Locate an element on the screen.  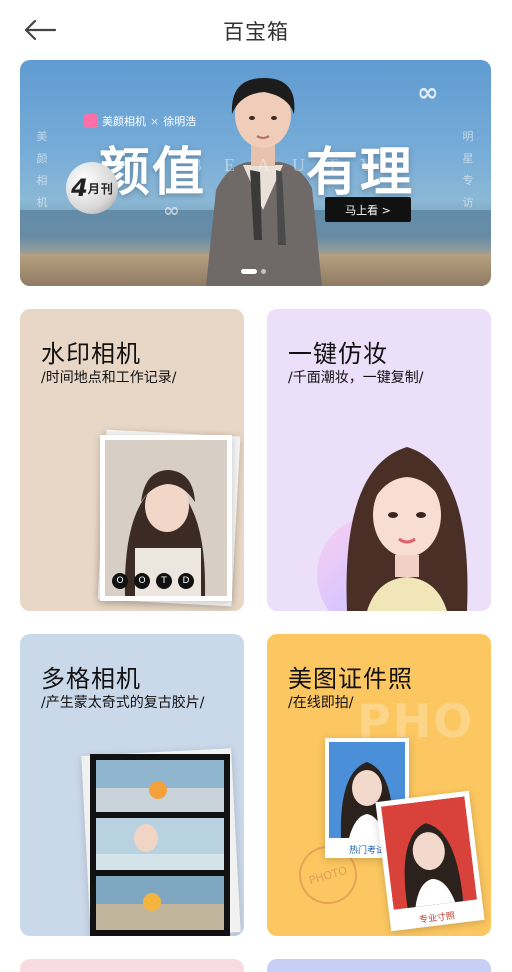
carousel-indicator is located at coordinates (253, 271).